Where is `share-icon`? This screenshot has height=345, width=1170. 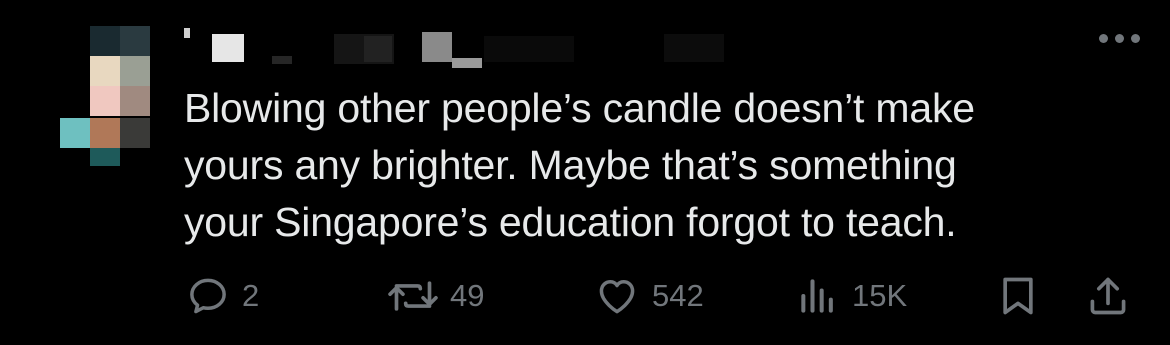
share-icon is located at coordinates (1108, 296).